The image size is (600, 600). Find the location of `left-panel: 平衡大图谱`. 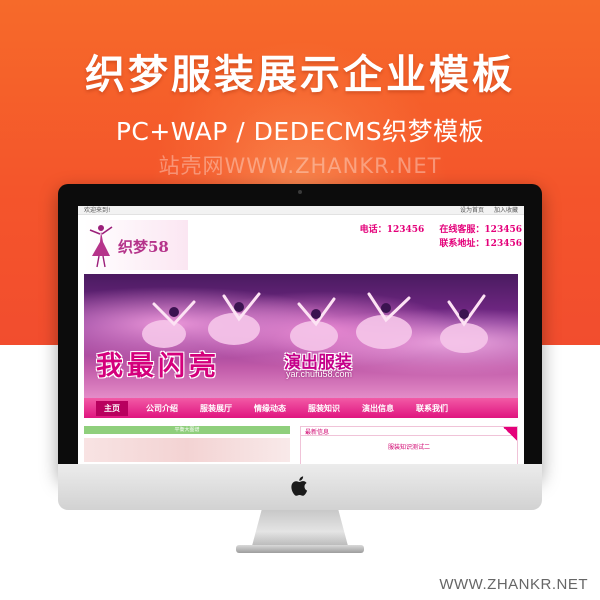

left-panel: 平衡大图谱 is located at coordinates (187, 445).